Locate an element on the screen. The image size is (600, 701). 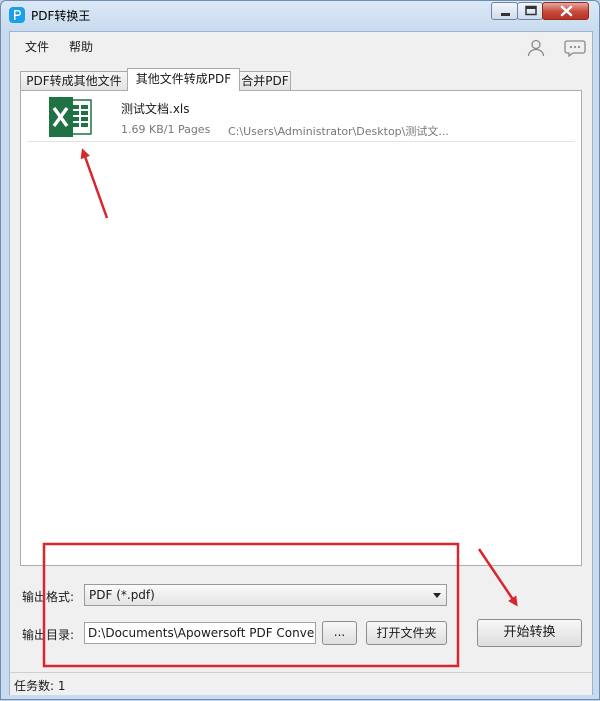
tab-label: 其他文件转成PDF is located at coordinates (183, 79).